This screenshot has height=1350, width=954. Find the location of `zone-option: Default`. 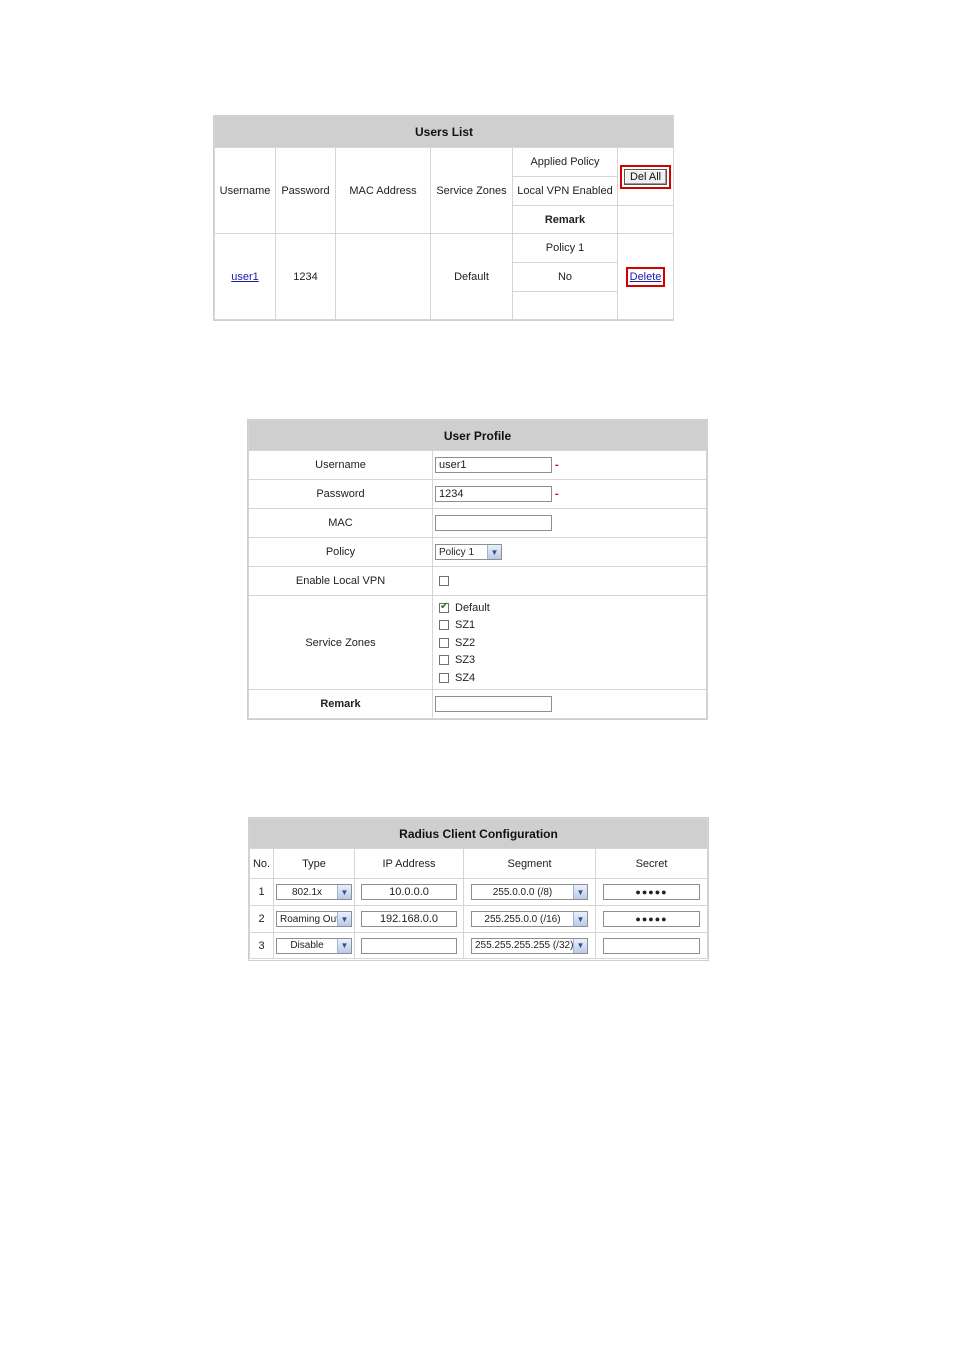

zone-option: Default is located at coordinates (572, 608).